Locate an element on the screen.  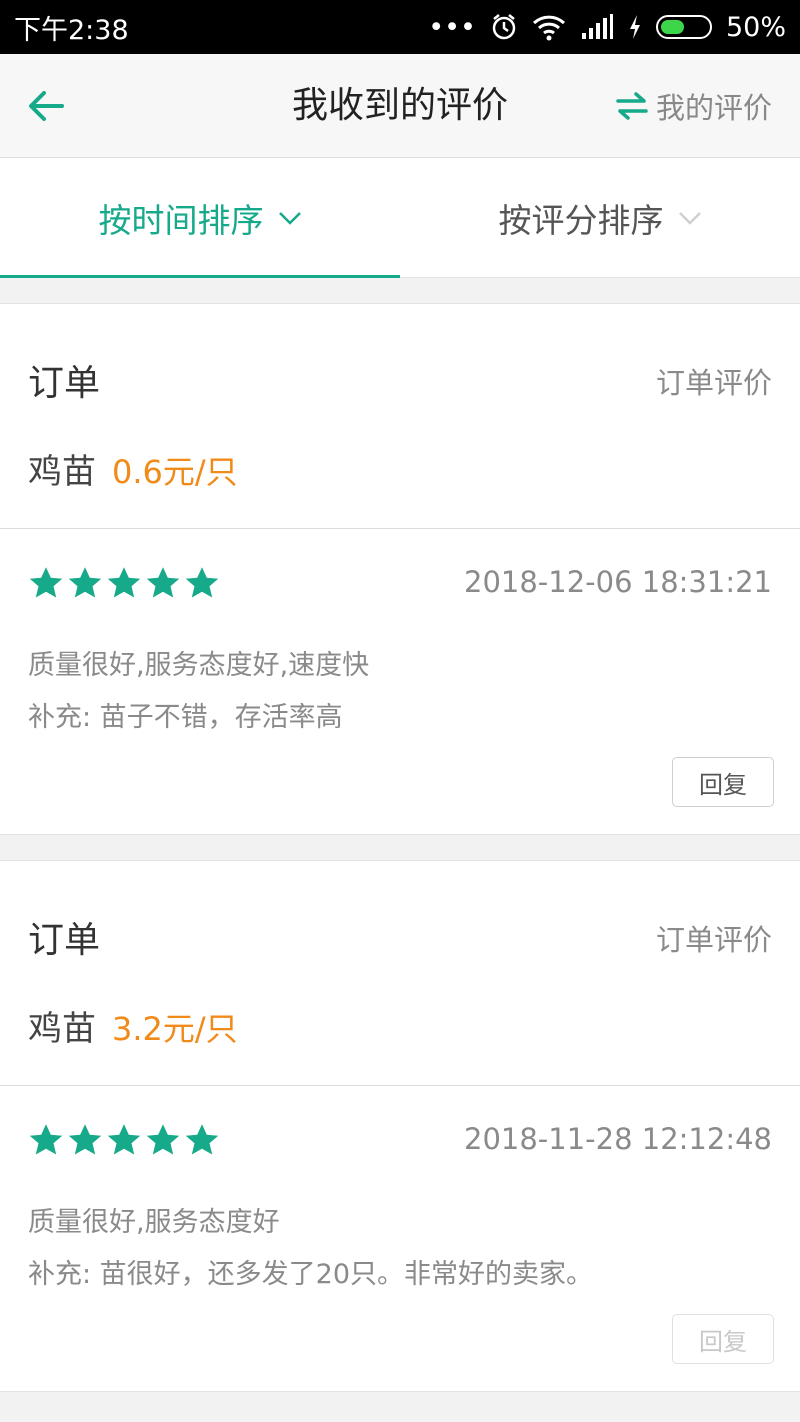
signal-icon is located at coordinates (597, 27).